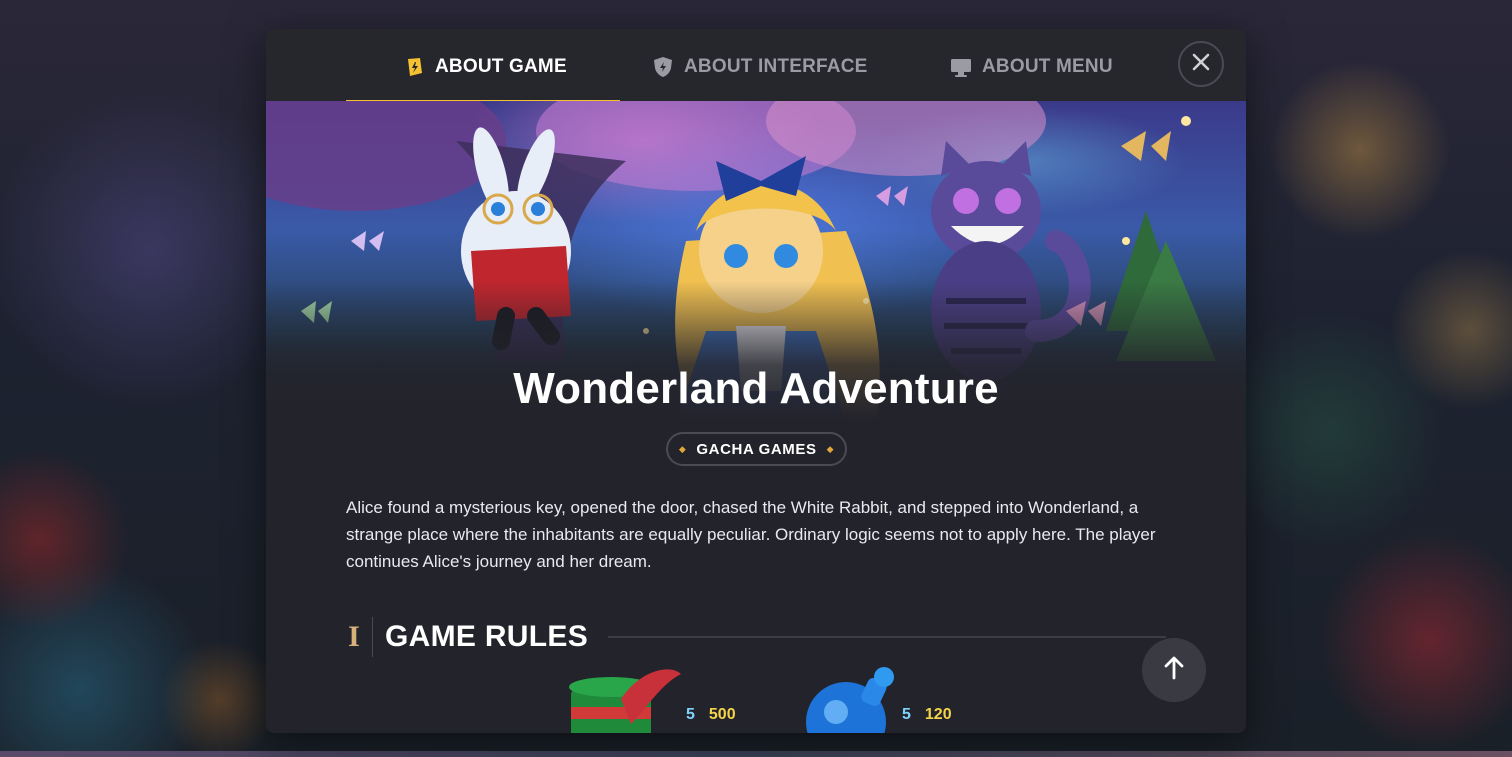  What do you see at coordinates (501, 66) in the screenshot?
I see `tab-label: ABOUT GAME` at bounding box center [501, 66].